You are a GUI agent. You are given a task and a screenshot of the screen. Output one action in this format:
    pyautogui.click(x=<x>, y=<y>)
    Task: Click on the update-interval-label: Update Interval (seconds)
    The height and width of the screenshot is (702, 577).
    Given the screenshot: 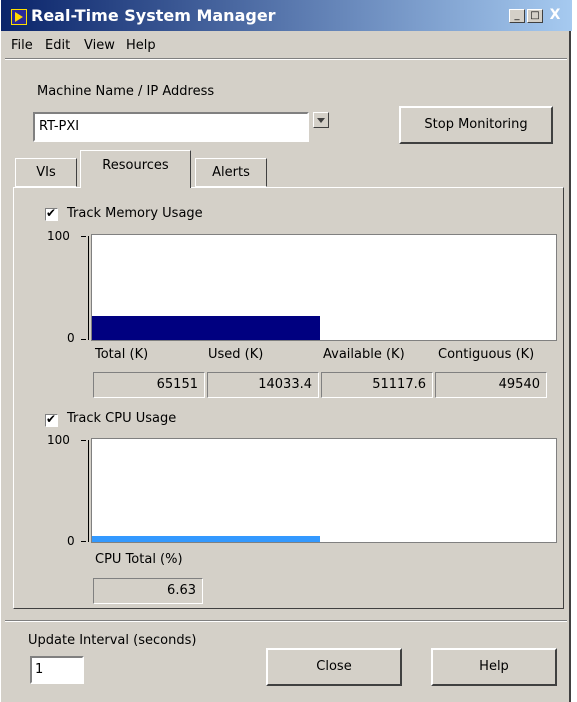 What is the action you would take?
    pyautogui.click(x=112, y=640)
    